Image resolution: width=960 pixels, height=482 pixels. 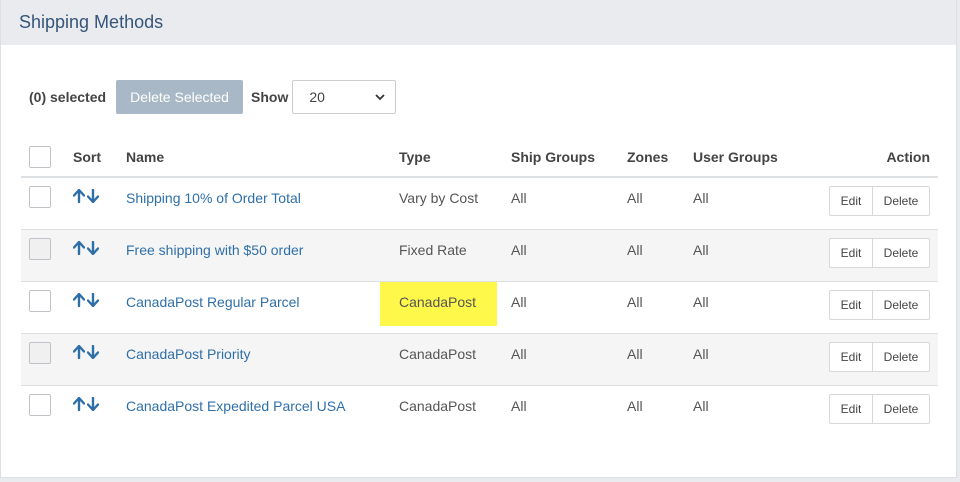 What do you see at coordinates (262, 358) in the screenshot?
I see `name-cell: CanadaPost Priority` at bounding box center [262, 358].